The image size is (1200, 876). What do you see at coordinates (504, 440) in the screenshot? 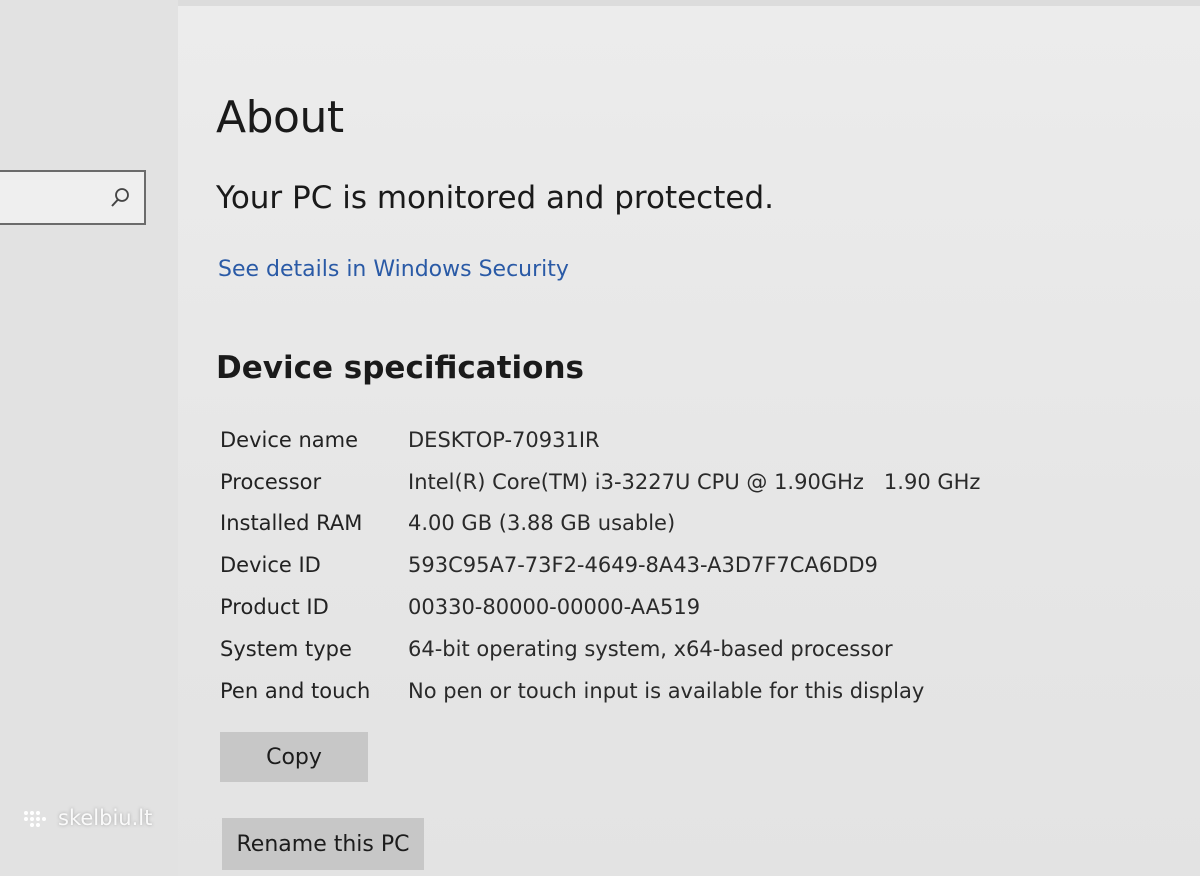
I see `spec-value: DESKTOP-70931IR` at bounding box center [504, 440].